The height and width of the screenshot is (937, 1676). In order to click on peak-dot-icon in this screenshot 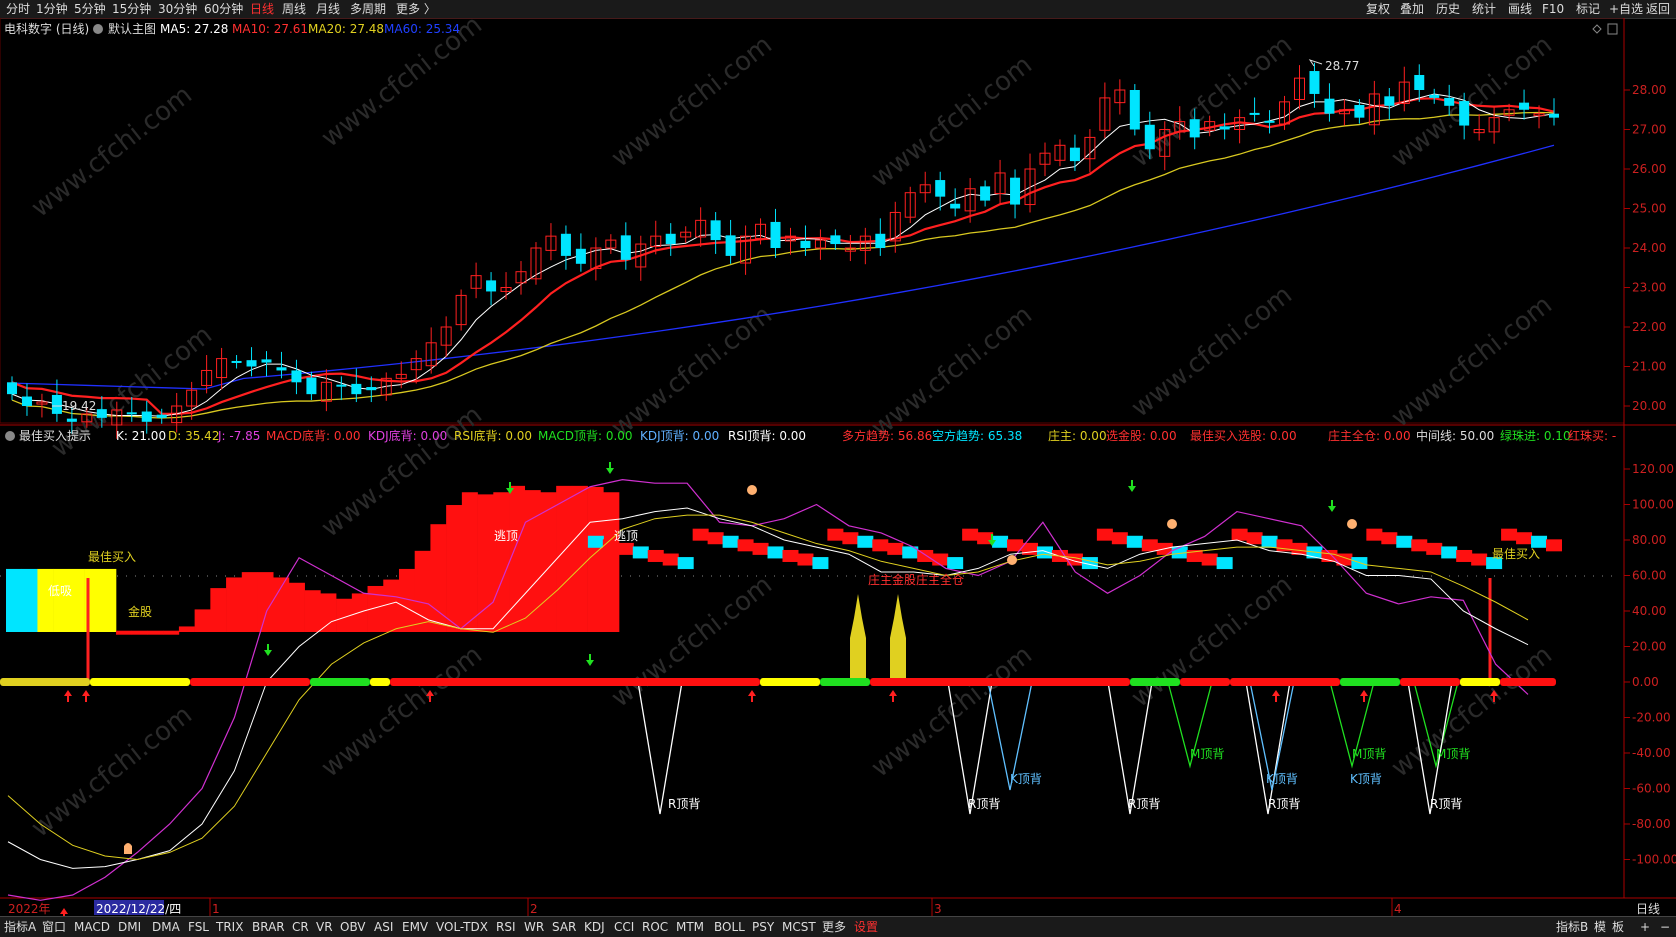, I will do `click(1012, 560)`.